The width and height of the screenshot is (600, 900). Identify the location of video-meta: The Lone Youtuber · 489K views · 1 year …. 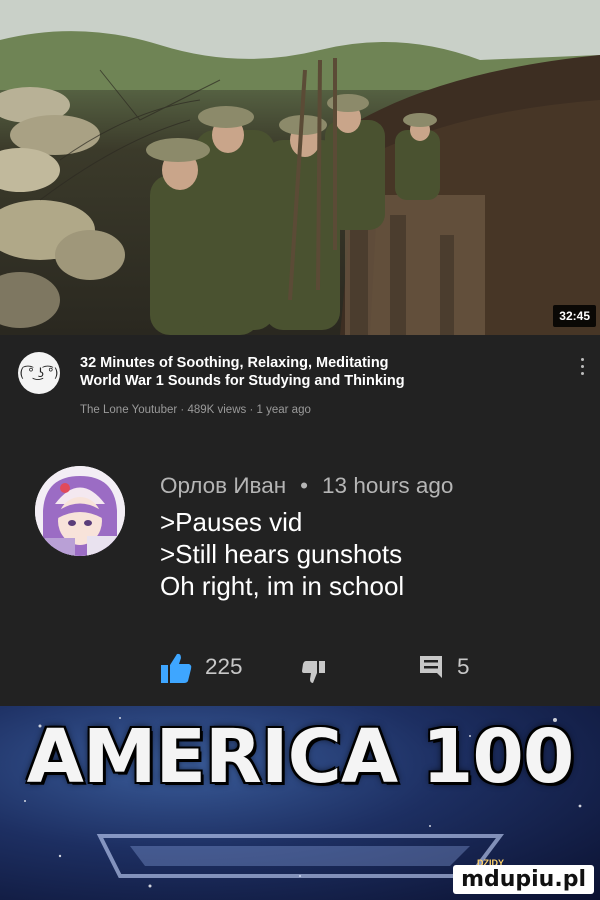
(310, 410).